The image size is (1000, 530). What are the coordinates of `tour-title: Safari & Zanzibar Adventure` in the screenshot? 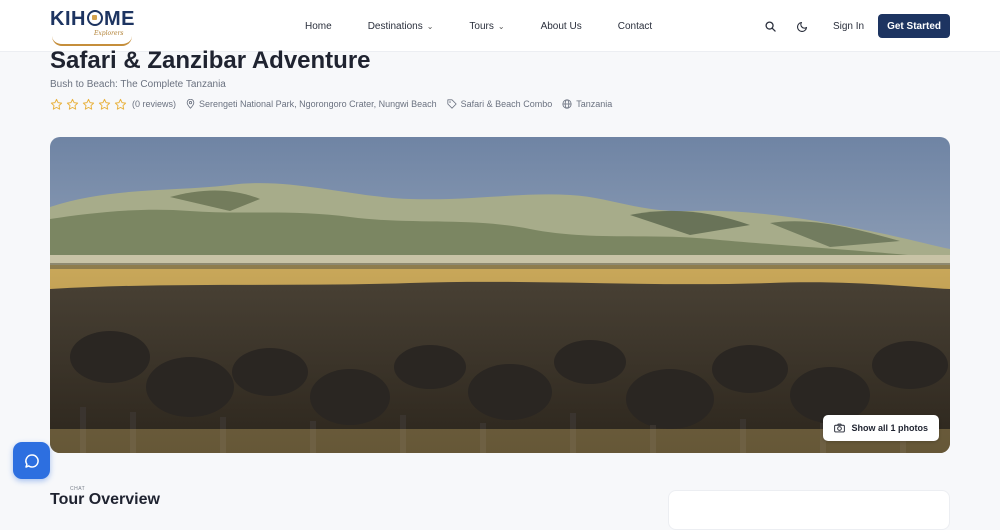 It's located at (210, 60).